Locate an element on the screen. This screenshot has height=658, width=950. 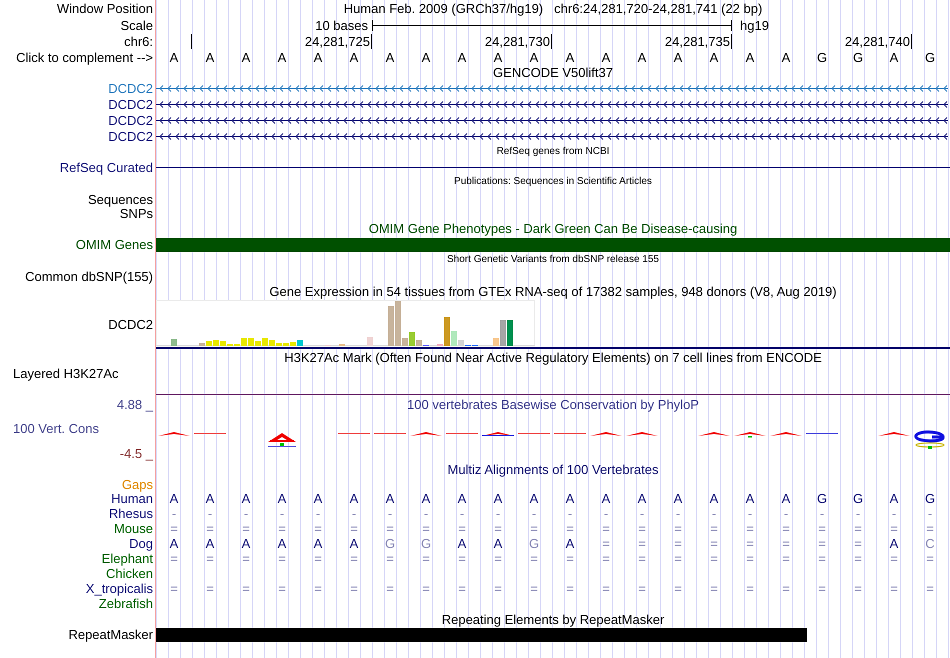
species-label: Chicken is located at coordinates (129, 573).